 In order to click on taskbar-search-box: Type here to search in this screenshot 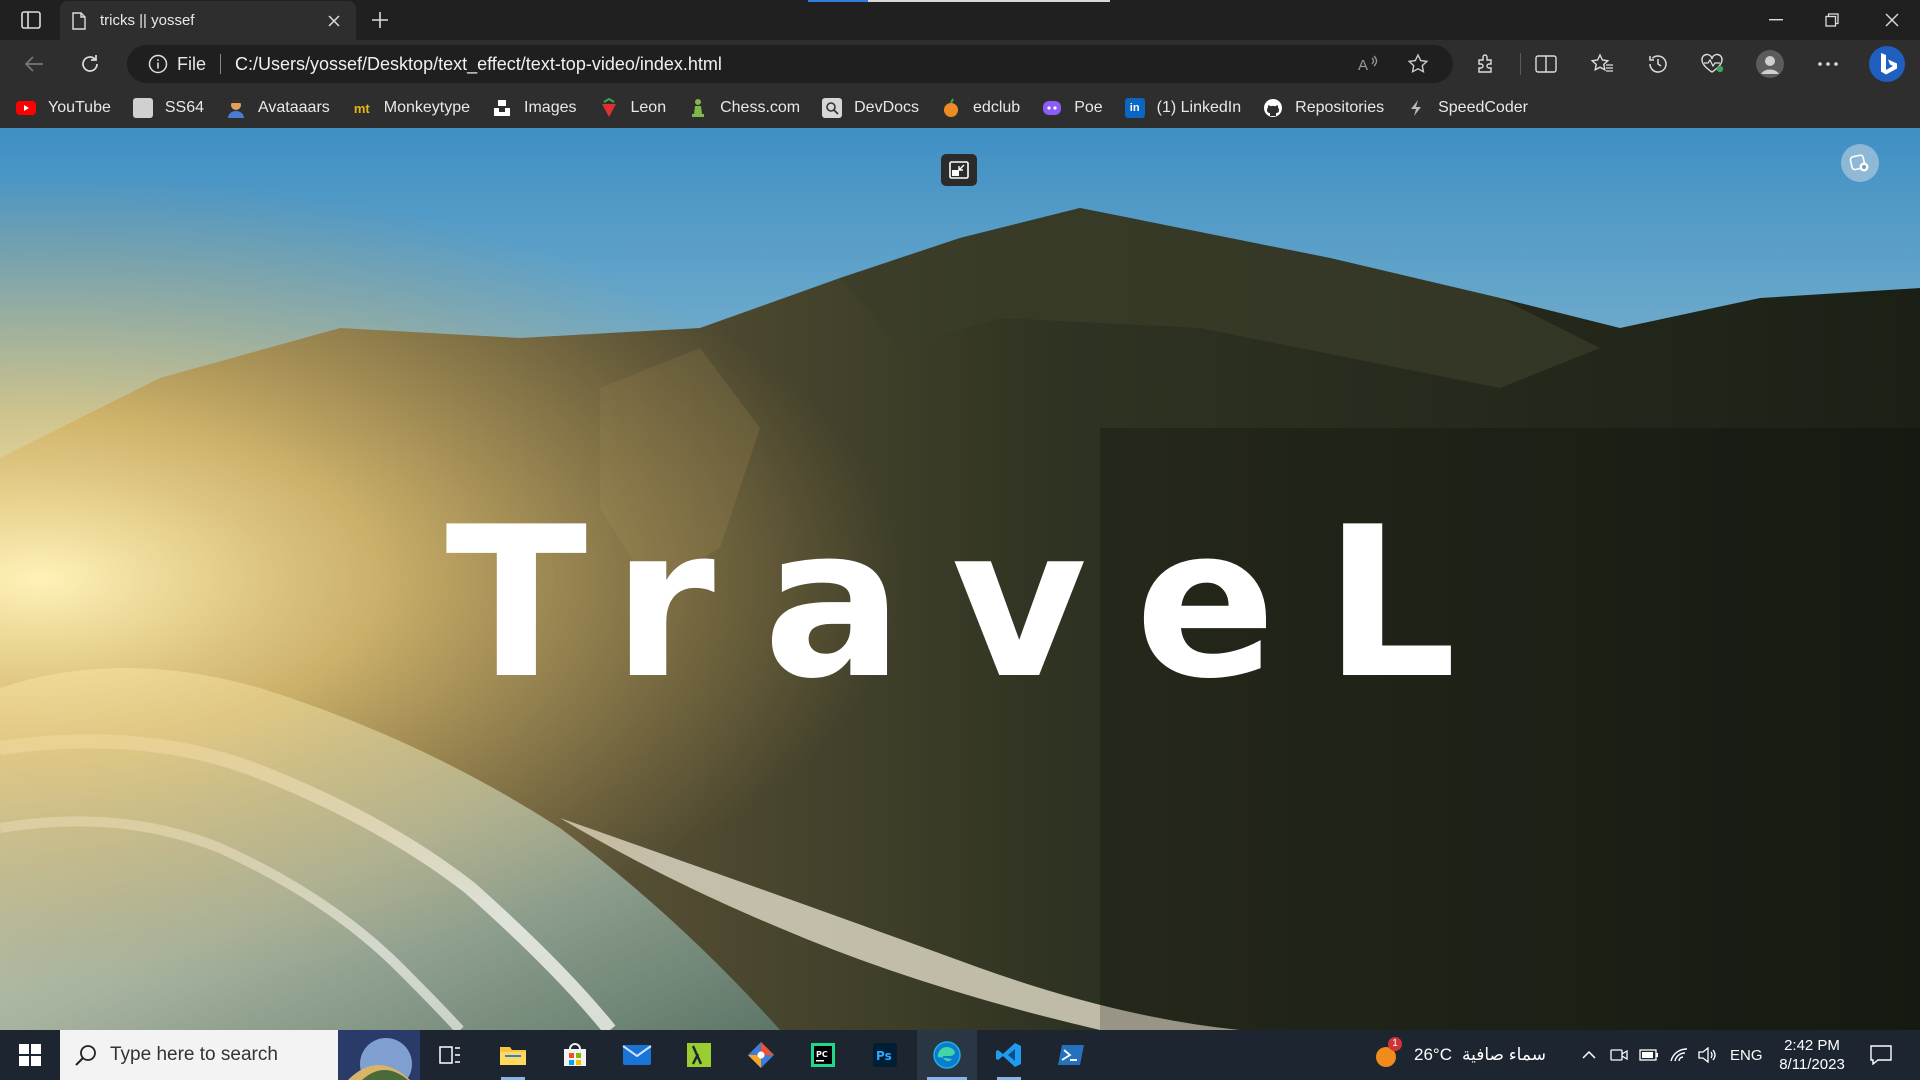, I will do `click(240, 1055)`.